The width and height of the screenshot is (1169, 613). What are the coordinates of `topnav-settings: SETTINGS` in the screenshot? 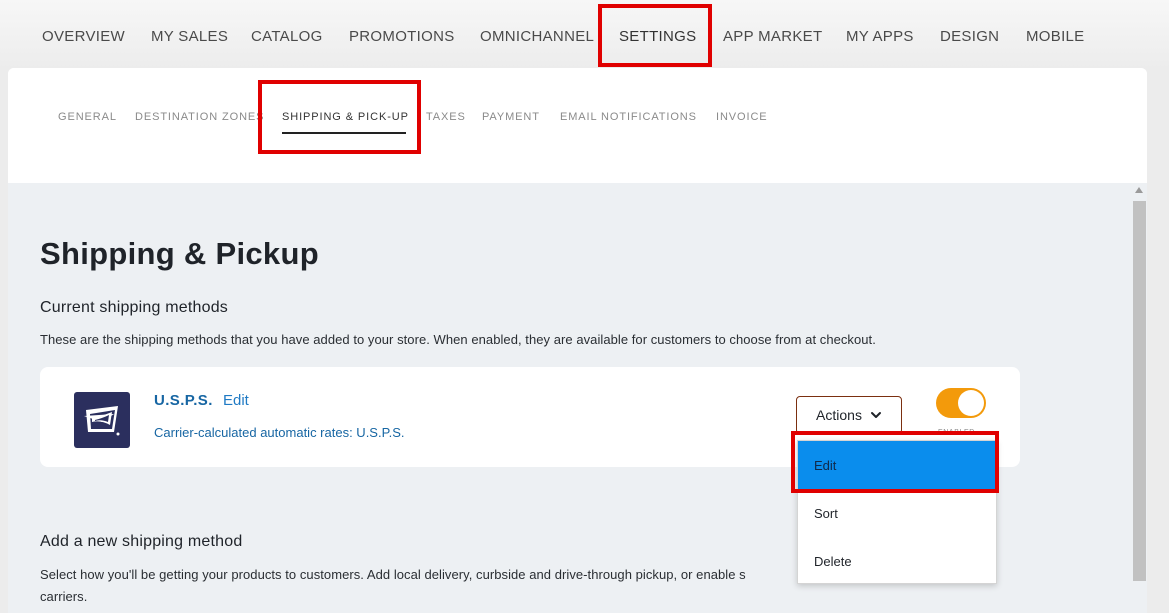 It's located at (657, 36).